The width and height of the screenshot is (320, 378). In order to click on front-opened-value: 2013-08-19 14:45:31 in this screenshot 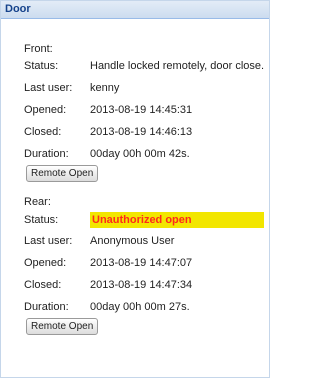, I will do `click(141, 110)`.